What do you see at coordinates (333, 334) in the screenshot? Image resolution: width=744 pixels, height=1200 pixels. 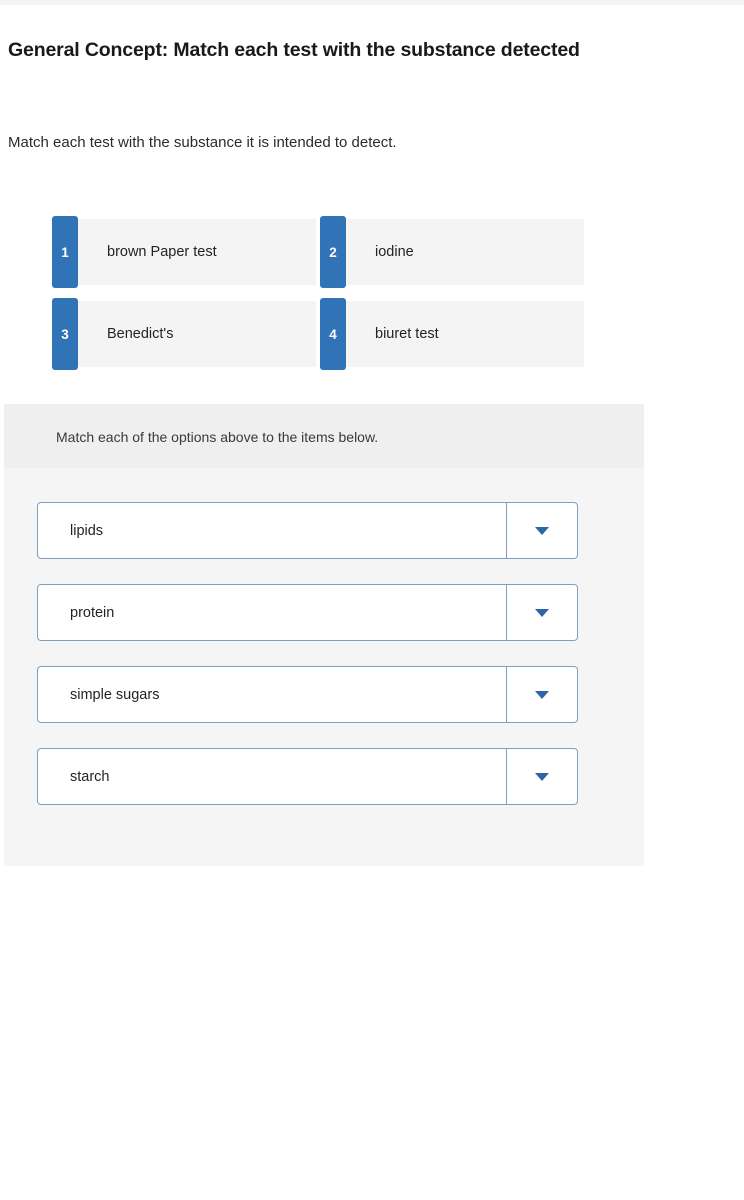 I see `option-number-badge-4: 4` at bounding box center [333, 334].